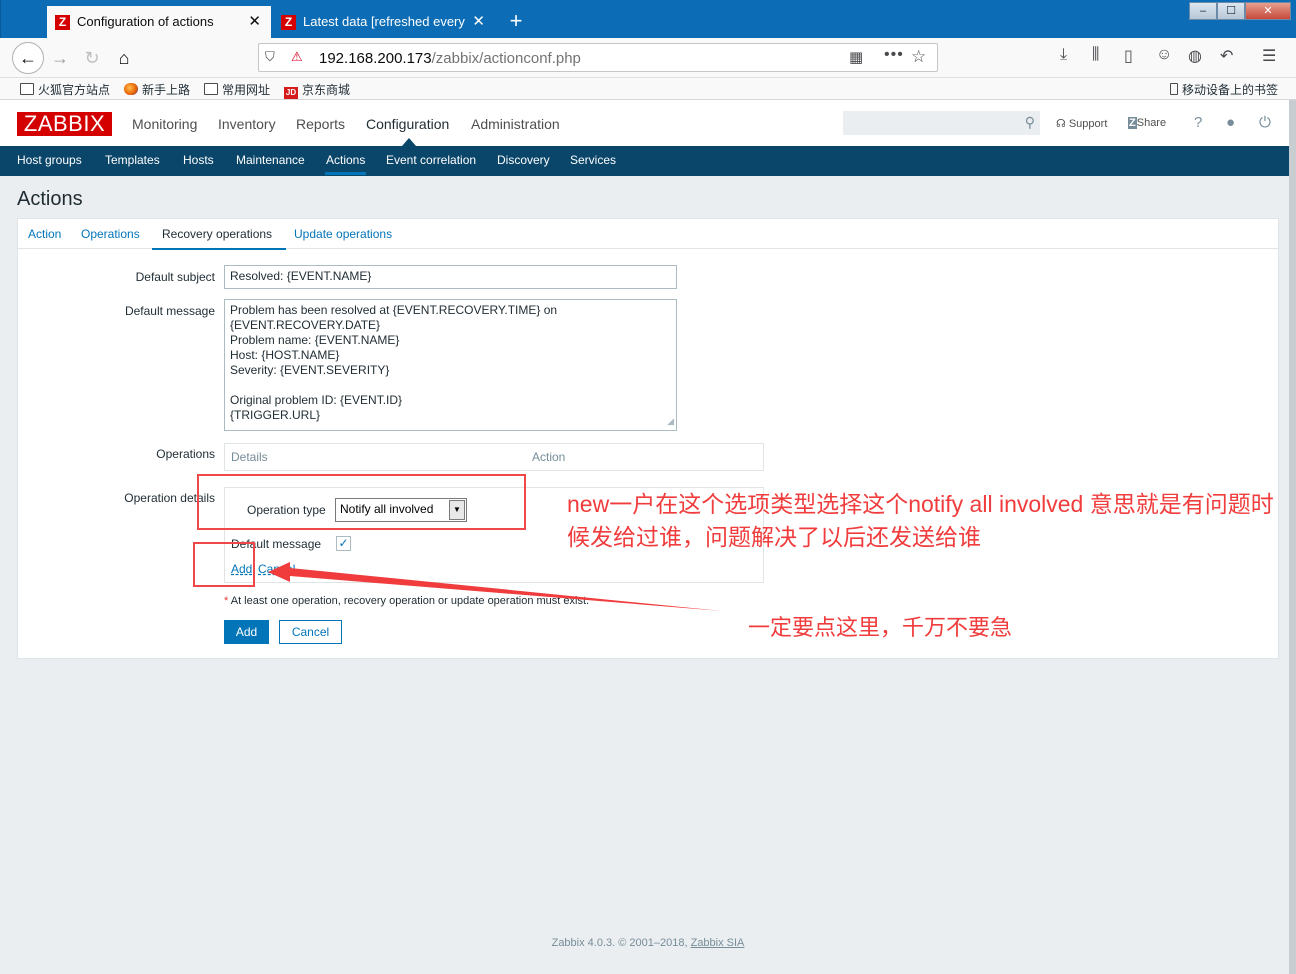 Image resolution: width=1296 pixels, height=974 pixels. I want to click on annotation-arrow-layer, so click(495, 586).